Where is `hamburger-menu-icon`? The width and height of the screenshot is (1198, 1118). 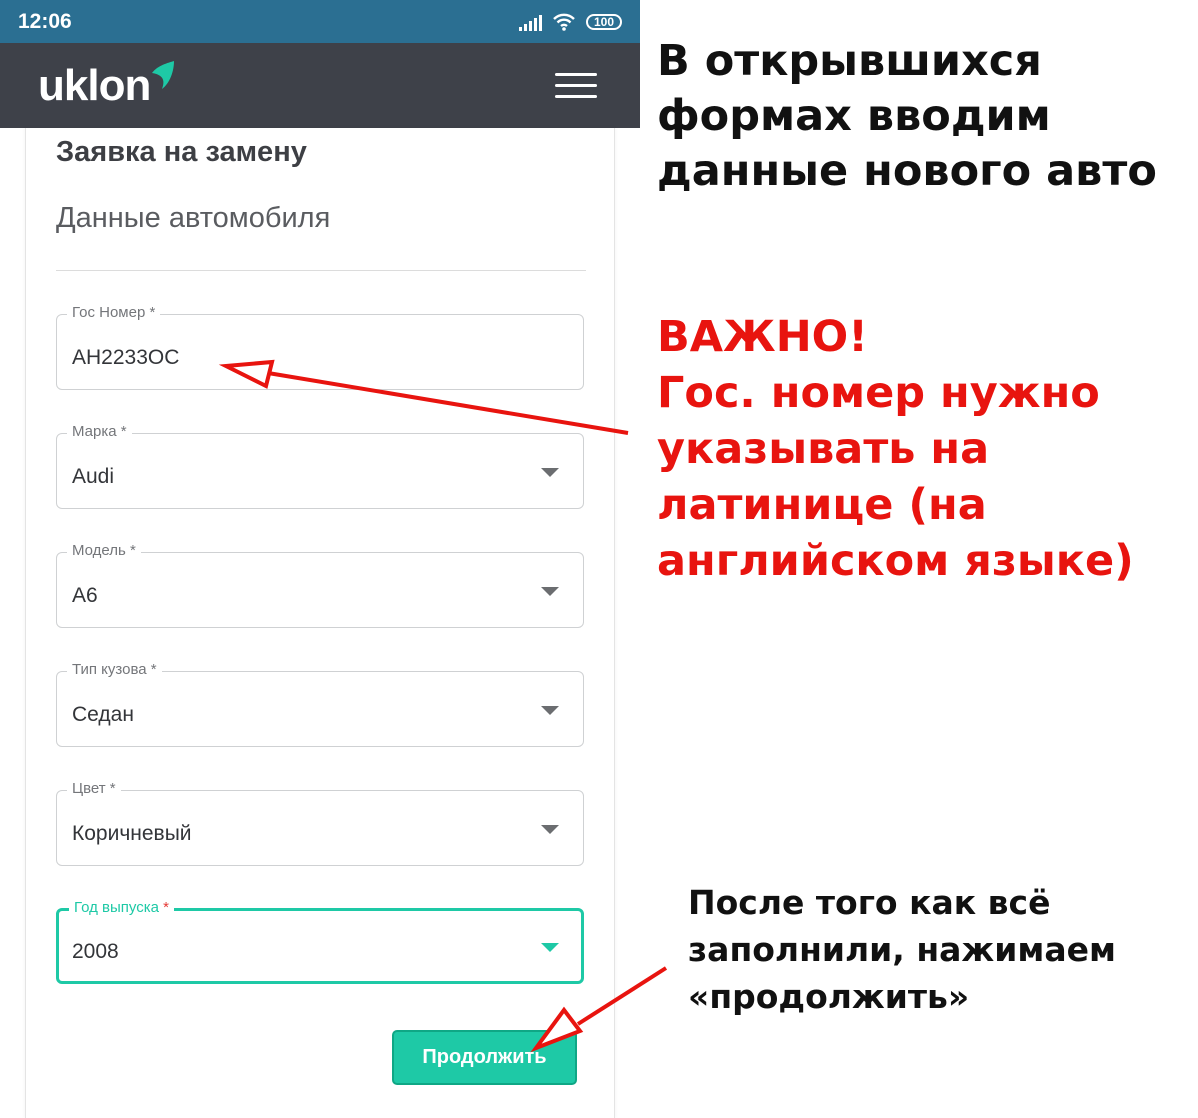 hamburger-menu-icon is located at coordinates (576, 87).